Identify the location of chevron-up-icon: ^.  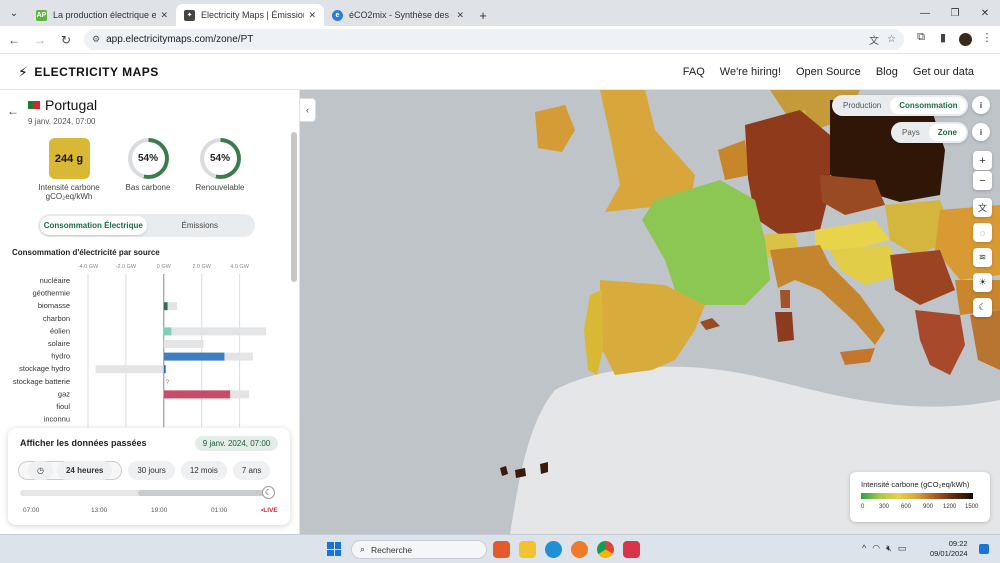
(864, 548).